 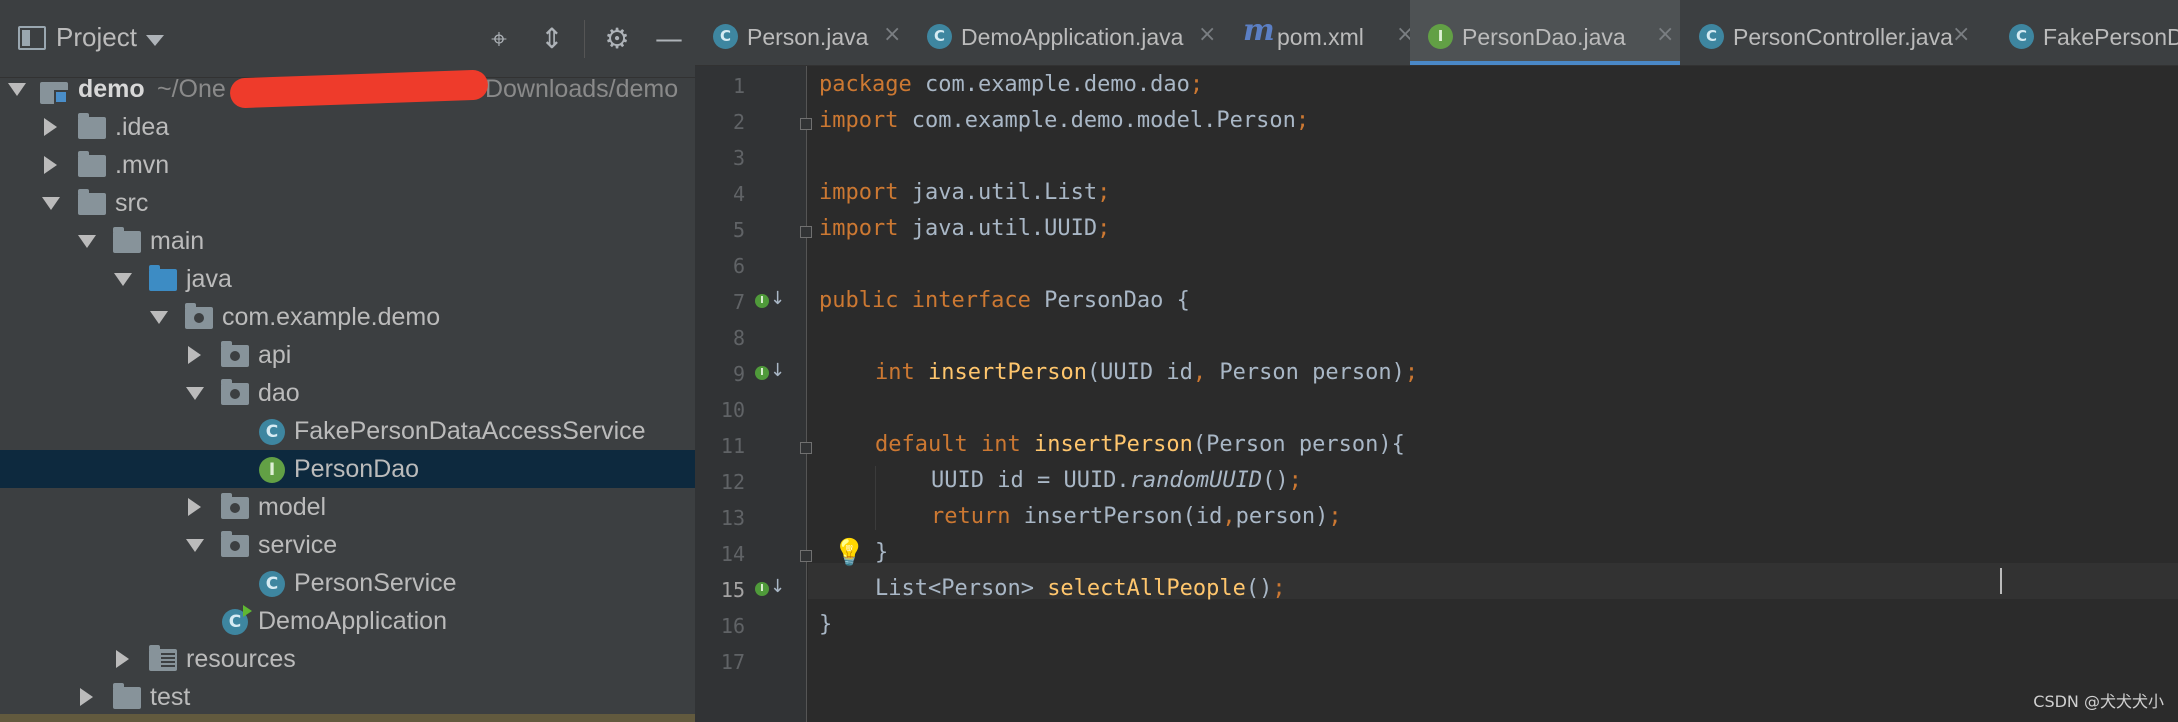 I want to click on project-view-icon, so click(x=32, y=38).